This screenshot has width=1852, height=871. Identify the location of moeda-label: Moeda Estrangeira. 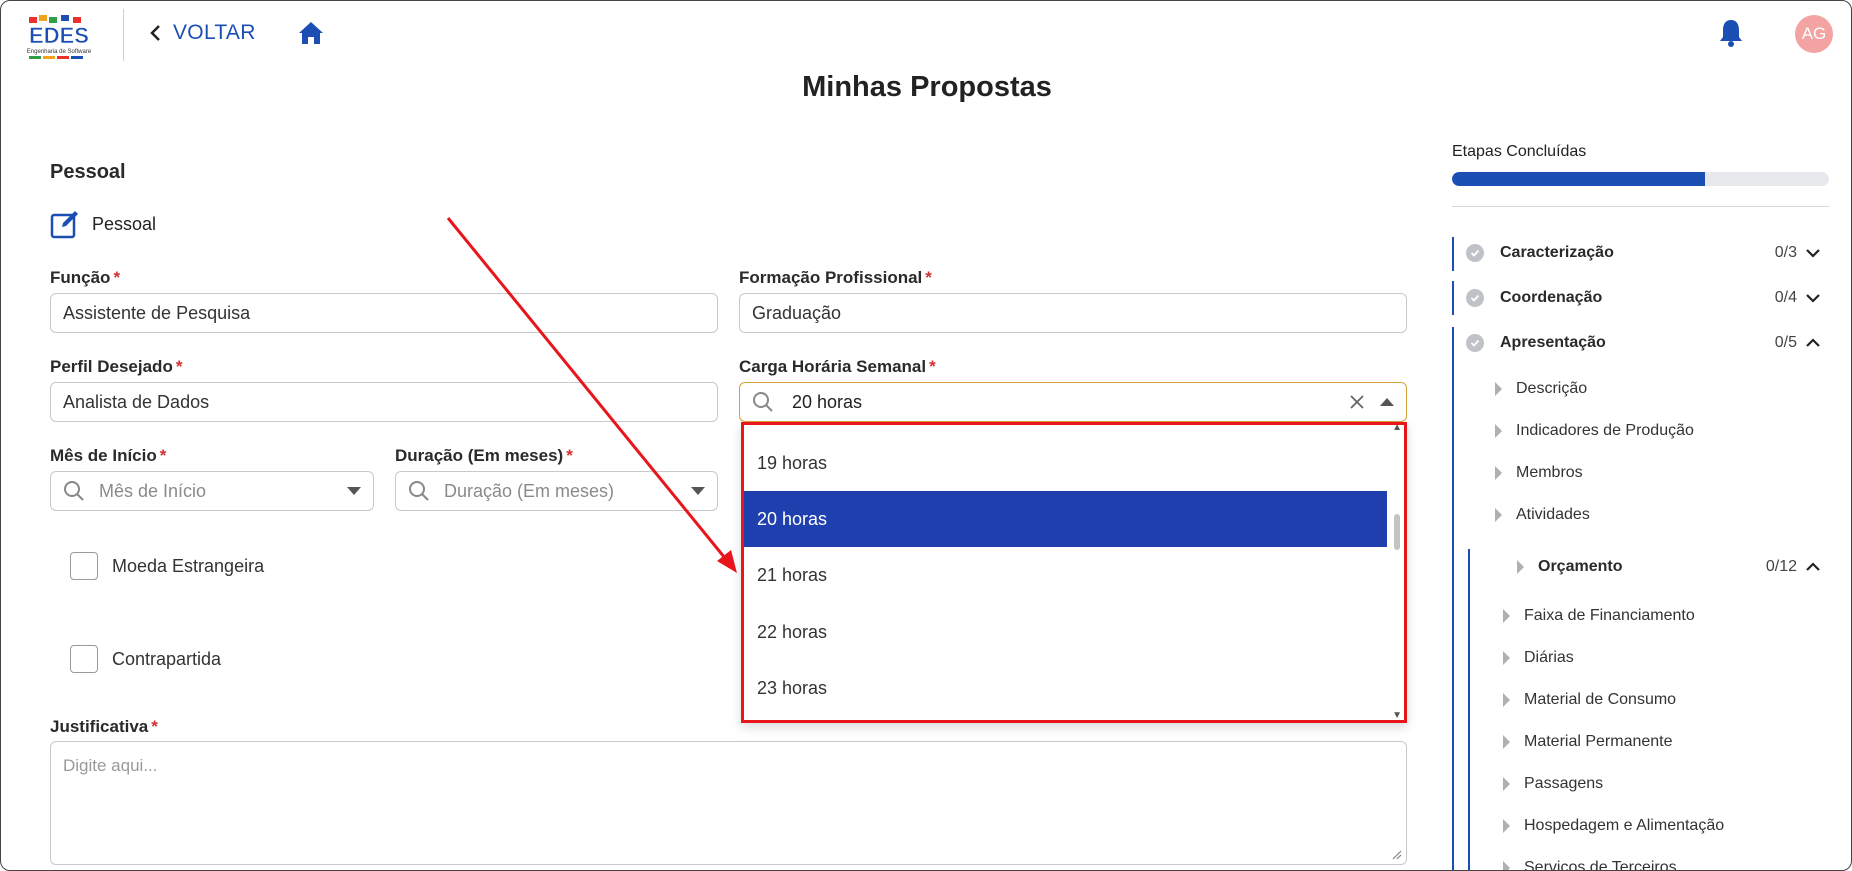
(188, 565).